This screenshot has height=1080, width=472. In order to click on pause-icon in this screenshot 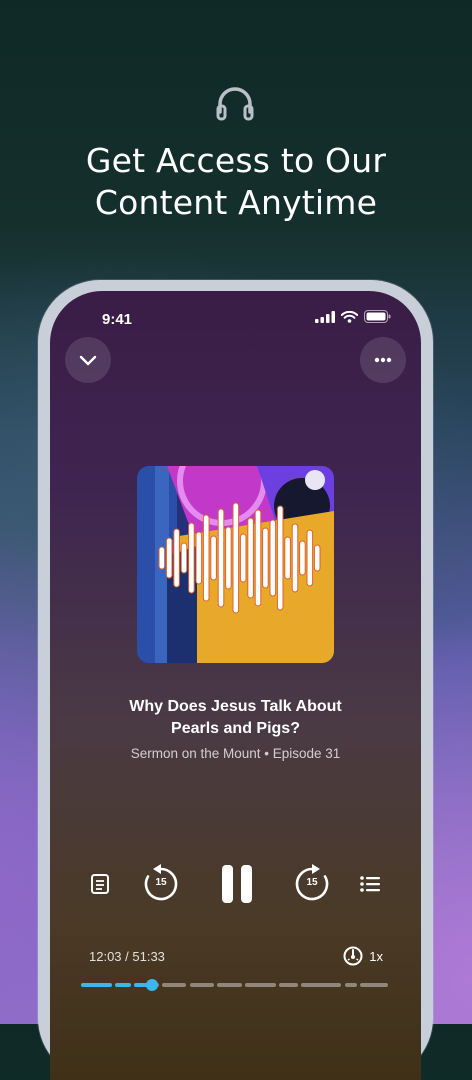, I will do `click(237, 884)`.